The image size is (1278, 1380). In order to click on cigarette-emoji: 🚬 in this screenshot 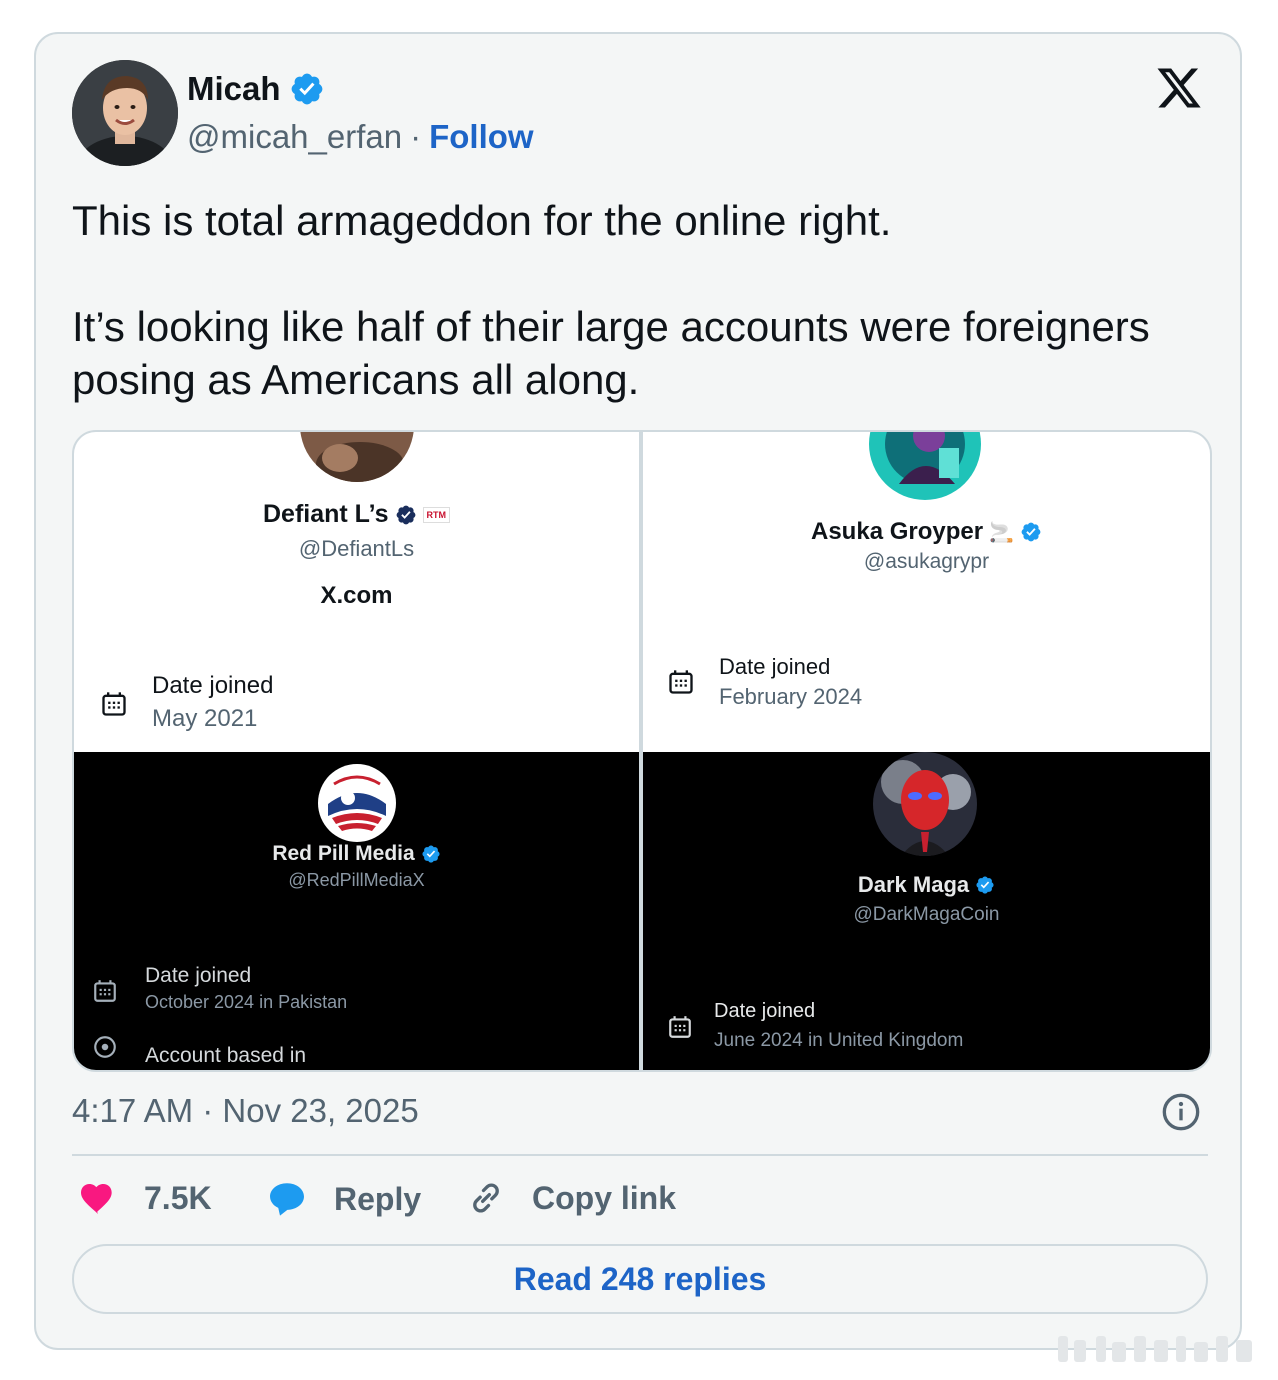, I will do `click(1001, 532)`.